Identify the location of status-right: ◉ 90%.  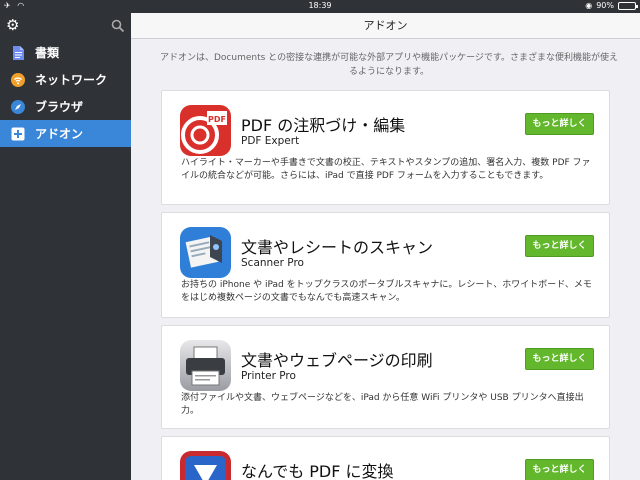
(611, 5).